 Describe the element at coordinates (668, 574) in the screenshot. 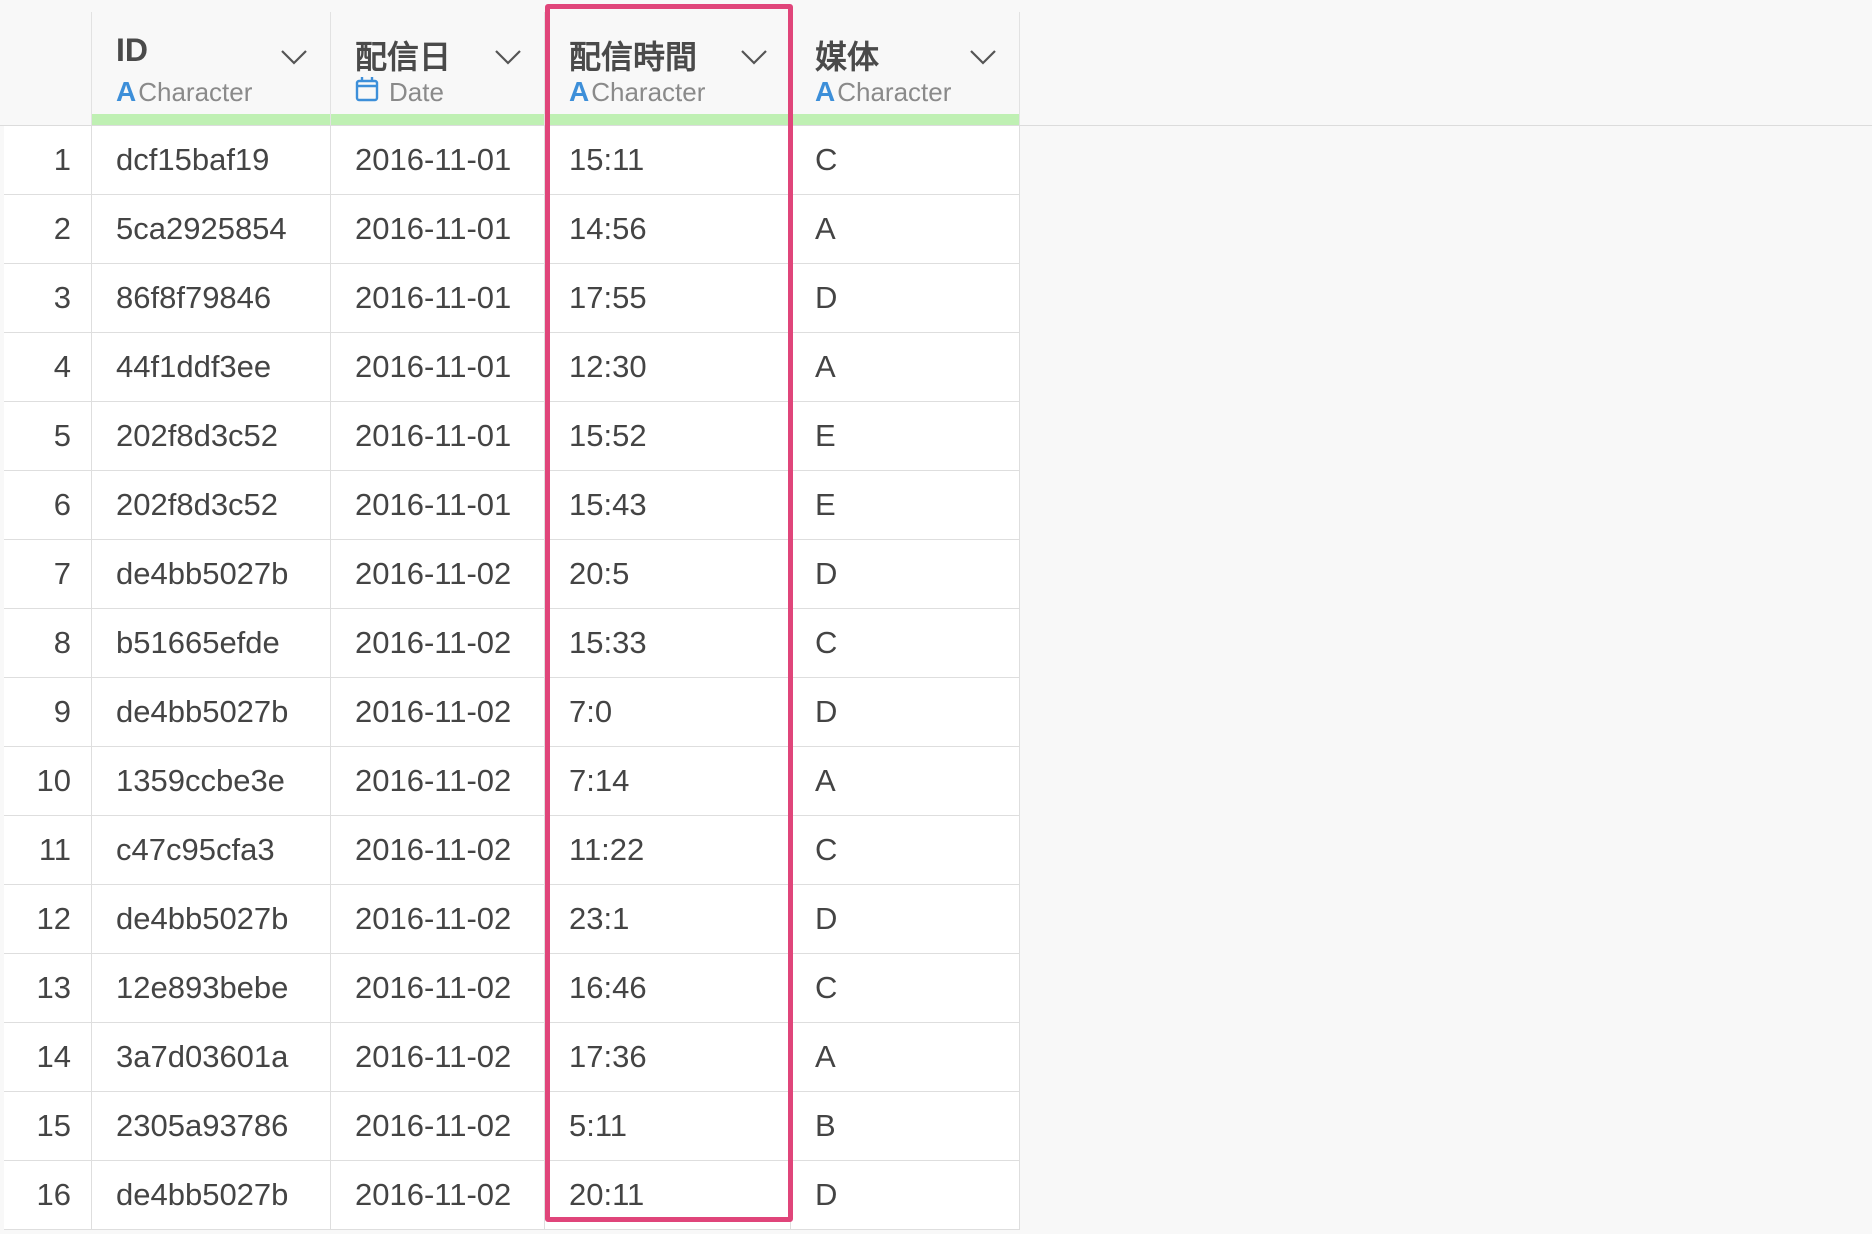

I see `table-cell-time: 20:5` at that location.